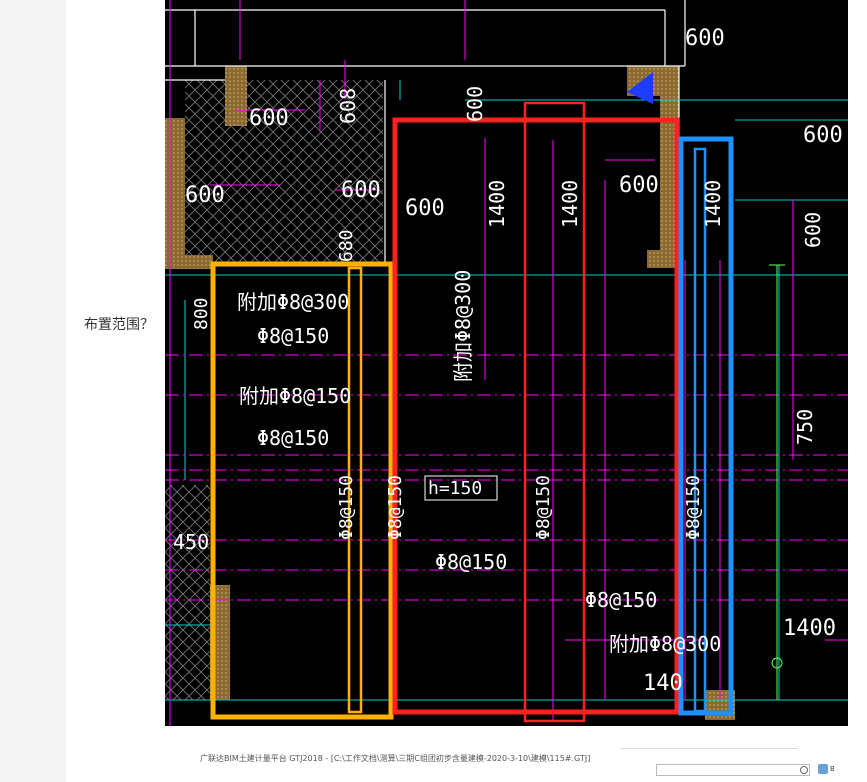 The height and width of the screenshot is (782, 867). Describe the element at coordinates (33, 391) in the screenshot. I see `left-gutter` at that location.